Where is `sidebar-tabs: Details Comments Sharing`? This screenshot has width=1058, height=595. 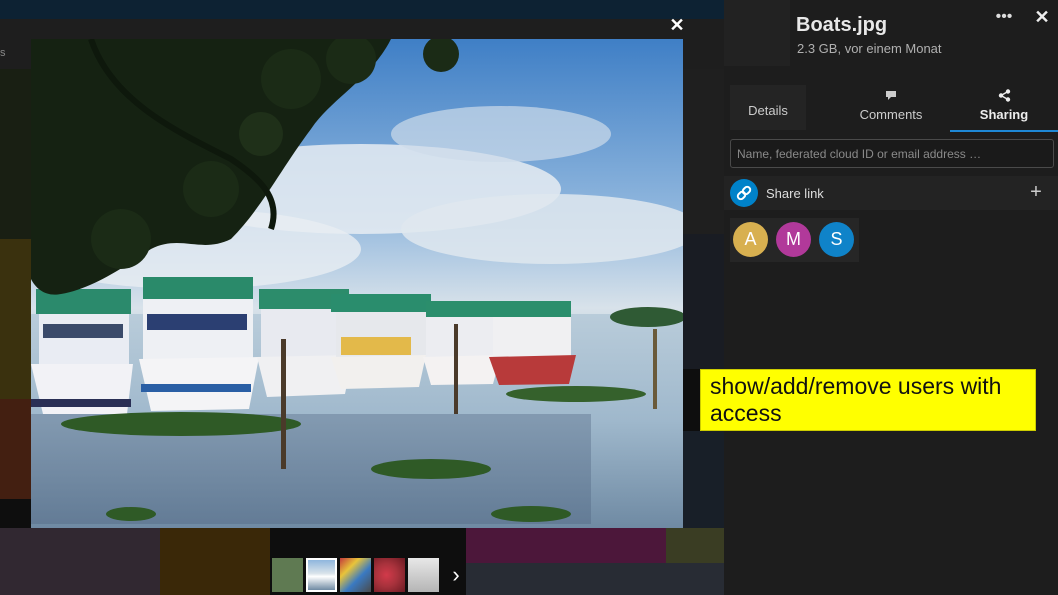
sidebar-tabs: Details Comments Sharing is located at coordinates (893, 108).